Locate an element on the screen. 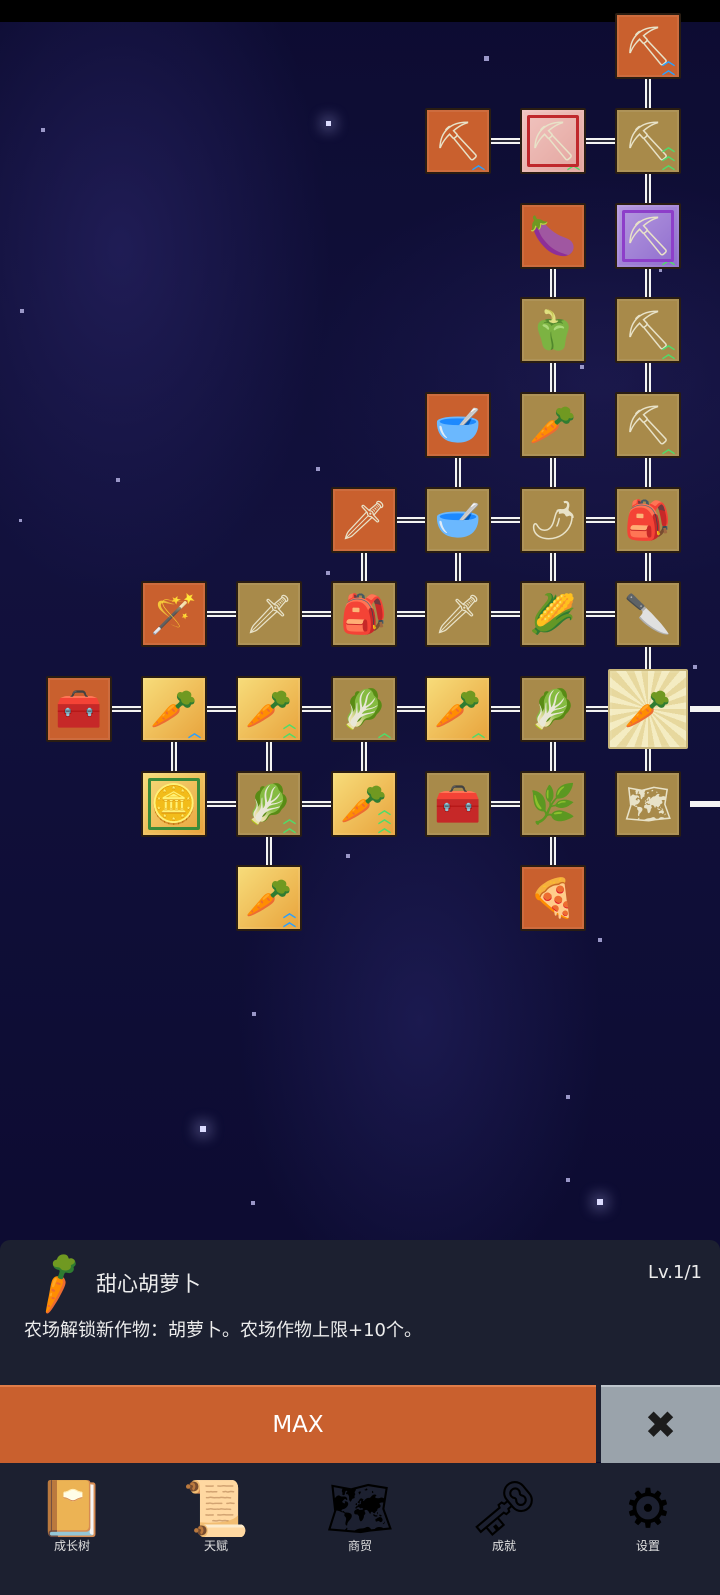  pizza-icon: 🍕 is located at coordinates (553, 898).